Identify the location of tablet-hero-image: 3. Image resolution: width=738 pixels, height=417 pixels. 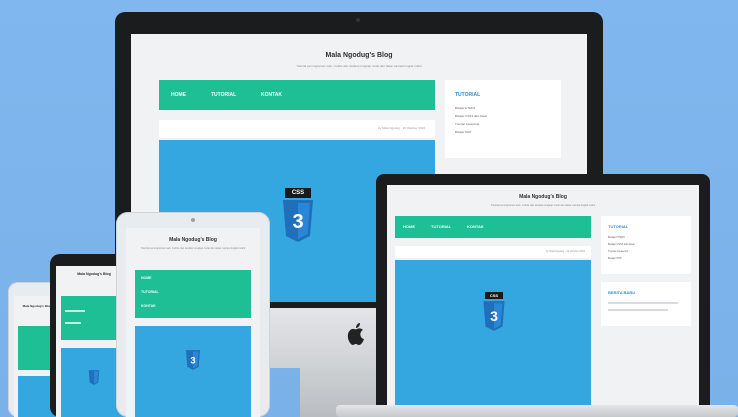
(193, 371).